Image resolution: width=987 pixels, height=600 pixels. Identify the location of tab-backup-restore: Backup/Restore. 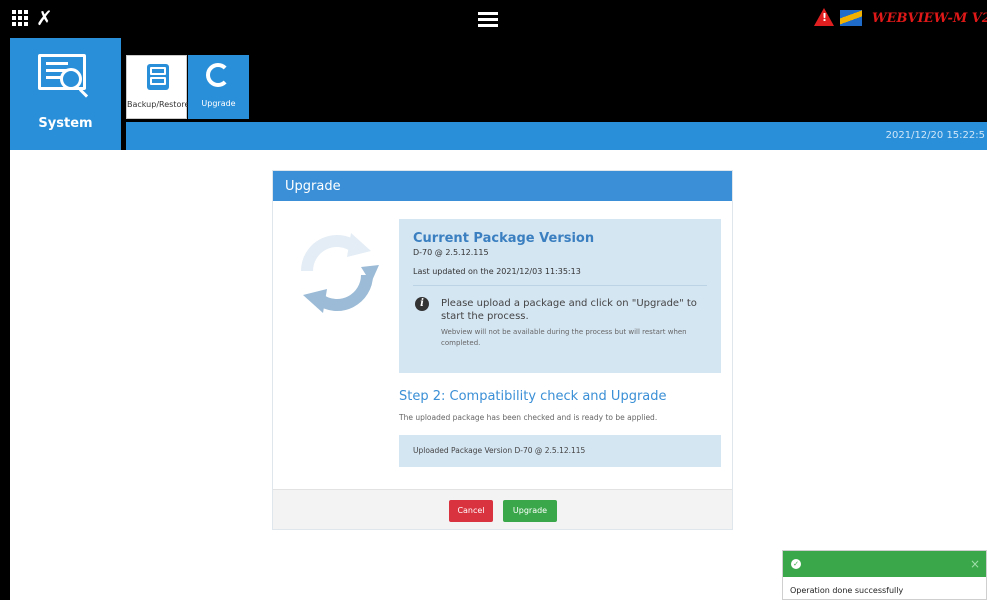
(158, 87).